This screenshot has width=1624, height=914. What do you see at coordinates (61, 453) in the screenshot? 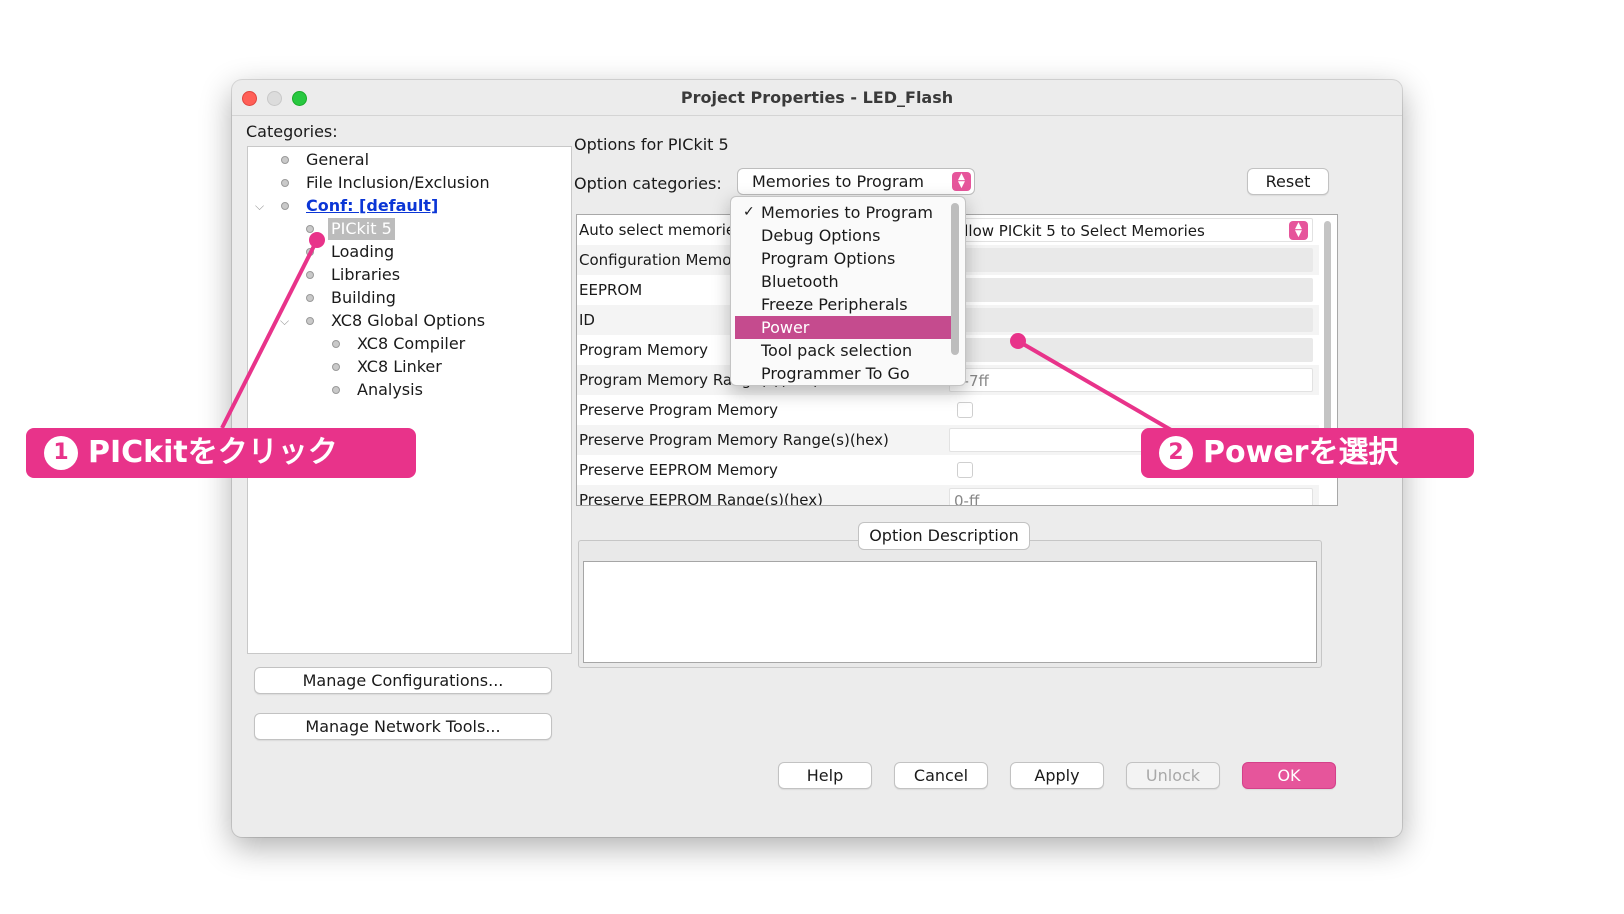
I see `callout-number: 1` at bounding box center [61, 453].